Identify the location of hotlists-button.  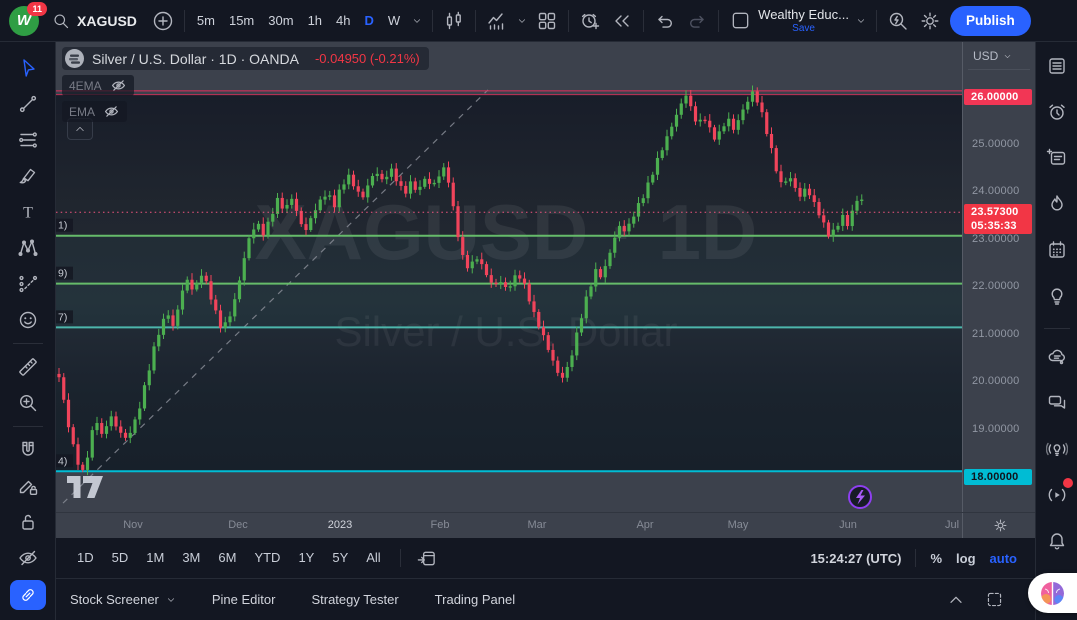
(1057, 204).